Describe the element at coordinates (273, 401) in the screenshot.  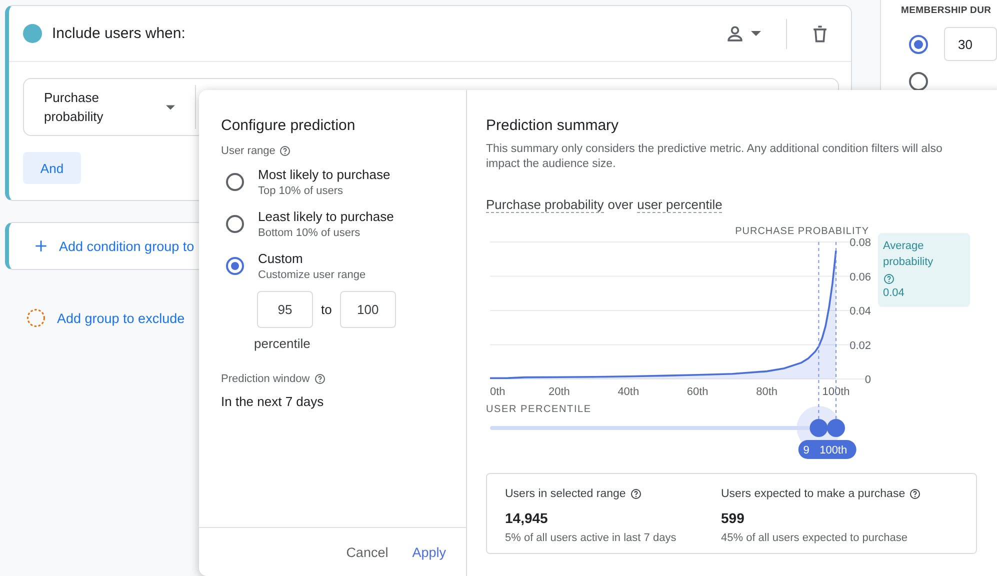
I see `prediction-window-value: In the next 7 days` at that location.